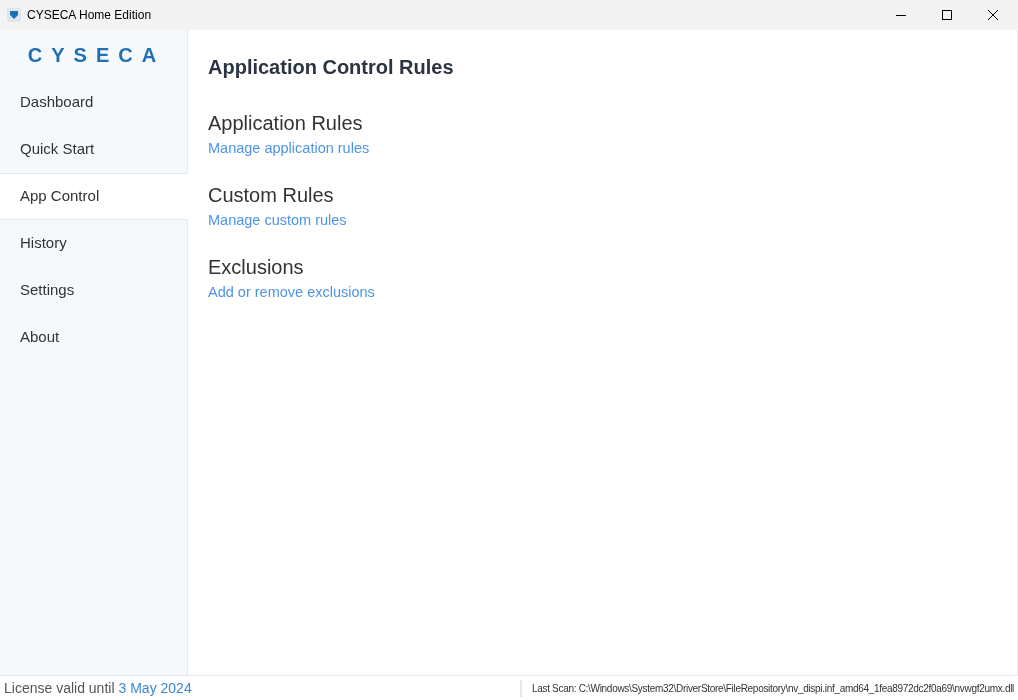 The height and width of the screenshot is (700, 1018). I want to click on license-date: 3 May 2024, so click(154, 688).